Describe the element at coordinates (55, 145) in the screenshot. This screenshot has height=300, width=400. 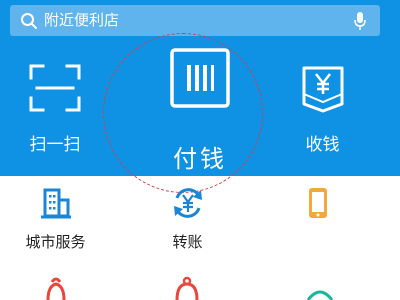
I see `scan-label: 扫一扫` at that location.